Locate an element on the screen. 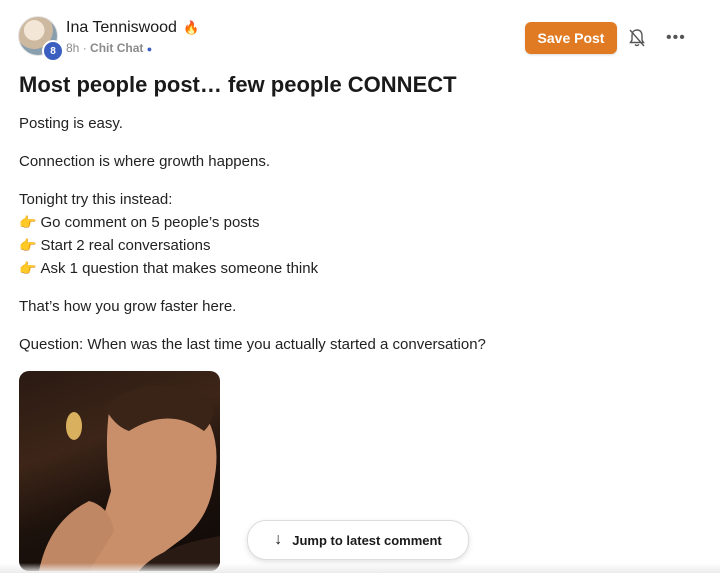  post-meta: 8h · Chit Chat ● is located at coordinates (109, 48).